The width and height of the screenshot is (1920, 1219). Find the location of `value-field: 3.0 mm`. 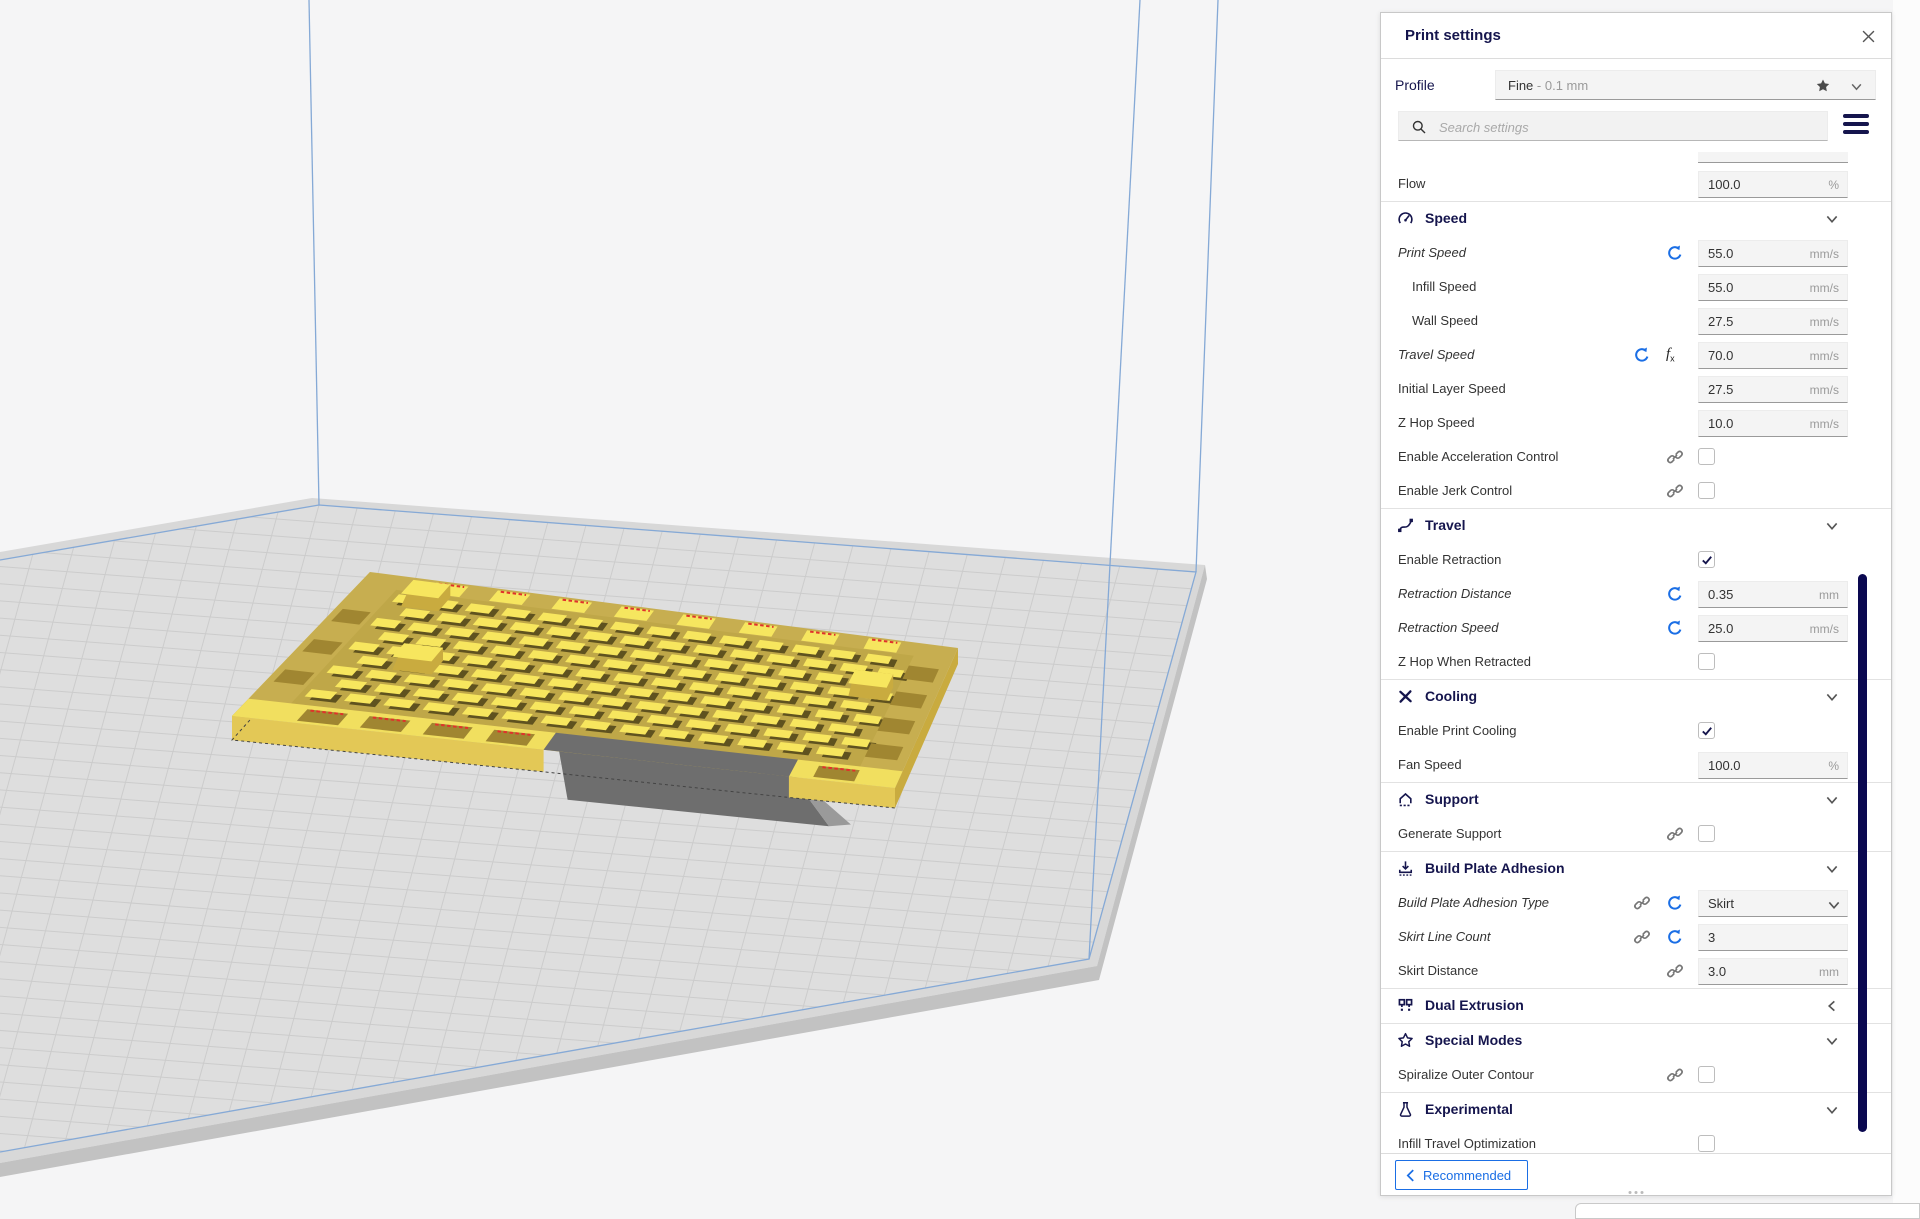

value-field: 3.0 mm is located at coordinates (1773, 971).